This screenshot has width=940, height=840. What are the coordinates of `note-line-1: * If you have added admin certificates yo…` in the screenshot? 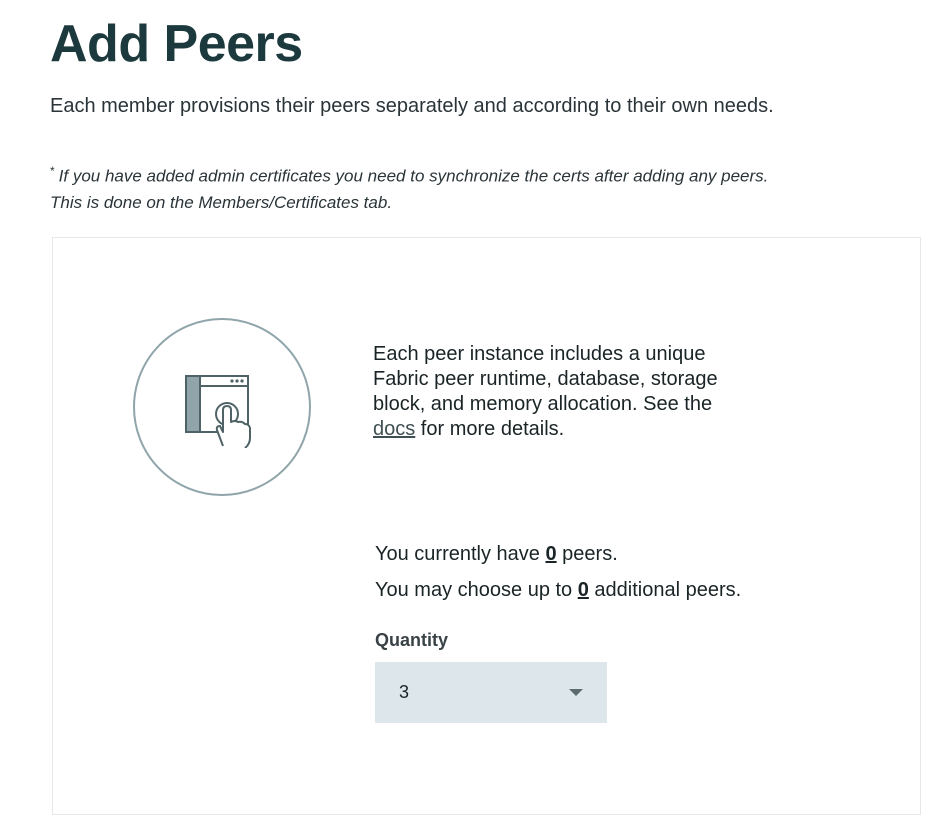 It's located at (409, 174).